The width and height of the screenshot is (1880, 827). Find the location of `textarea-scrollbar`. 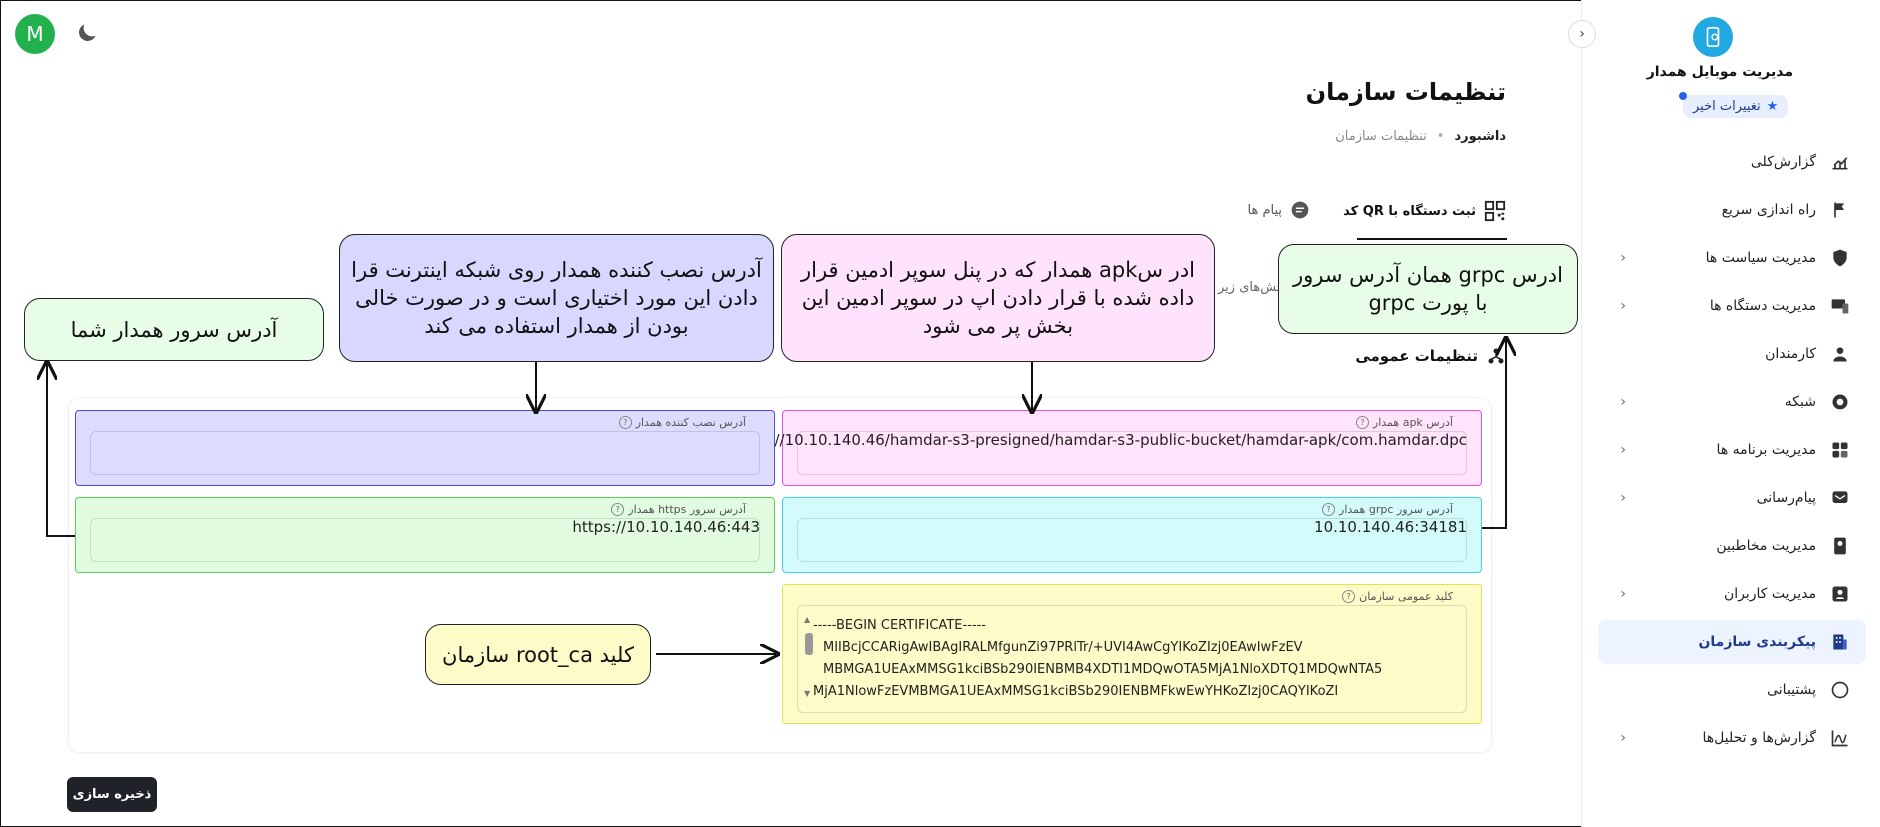

textarea-scrollbar is located at coordinates (809, 644).